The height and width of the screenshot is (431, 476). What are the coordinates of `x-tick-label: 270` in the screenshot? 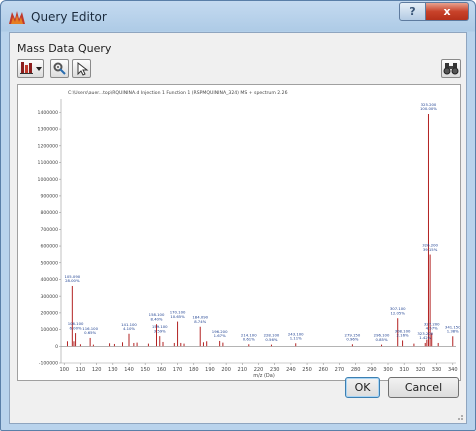 It's located at (340, 370).